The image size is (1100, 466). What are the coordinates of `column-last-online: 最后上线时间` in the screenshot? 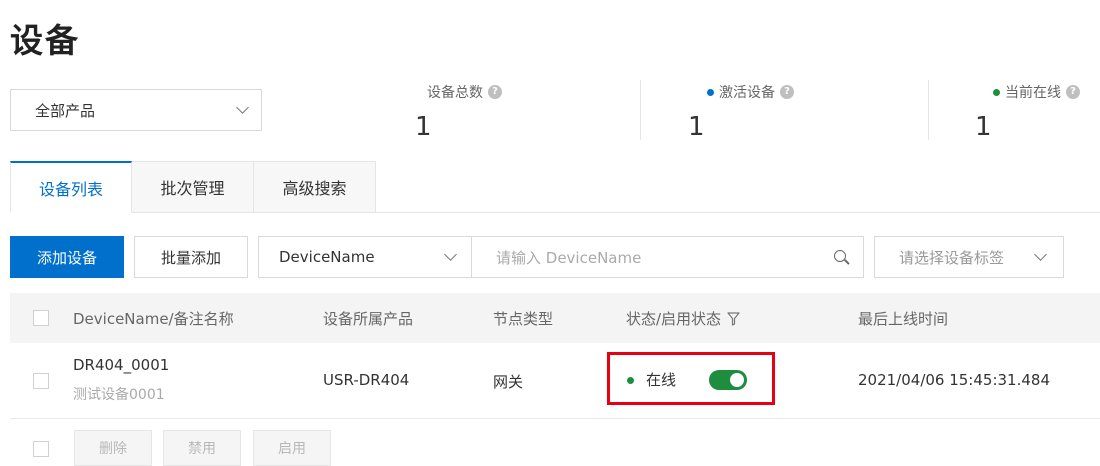 It's located at (903, 319).